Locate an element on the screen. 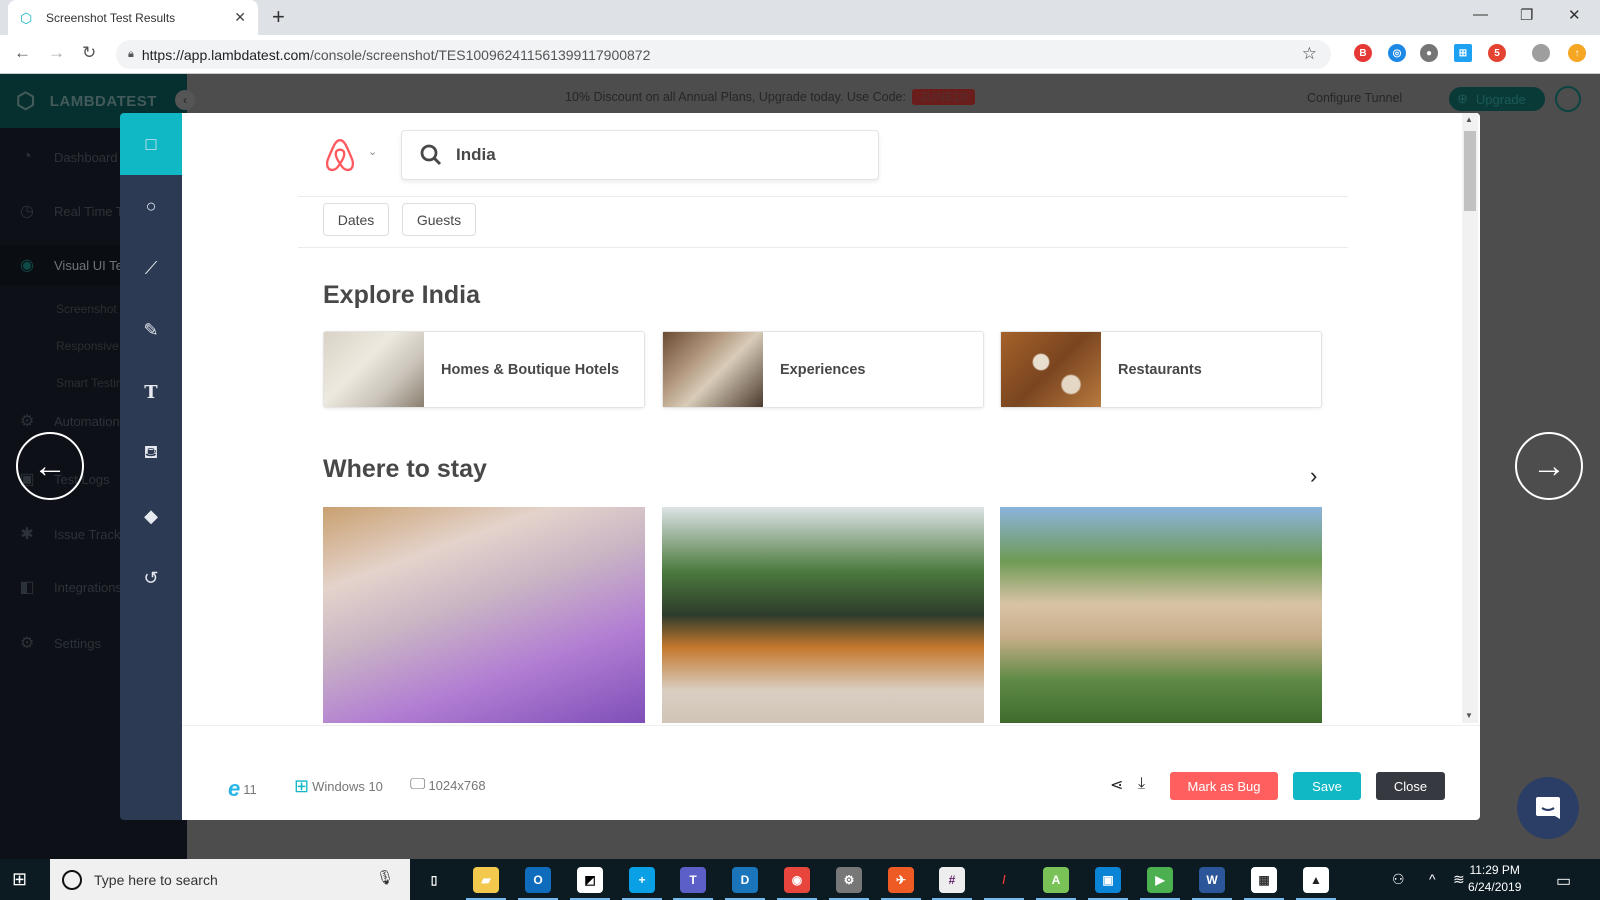  next-screenshot-button: → is located at coordinates (1549, 466).